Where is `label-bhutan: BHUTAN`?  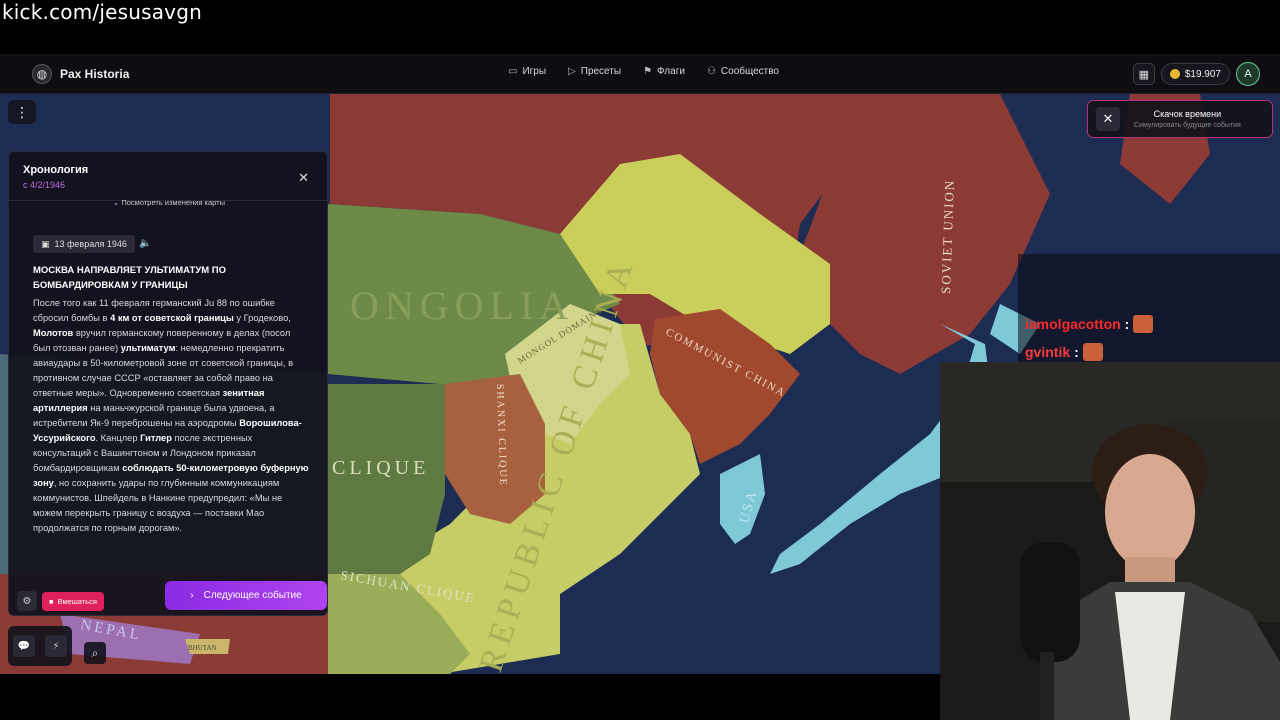 label-bhutan: BHUTAN is located at coordinates (202, 648).